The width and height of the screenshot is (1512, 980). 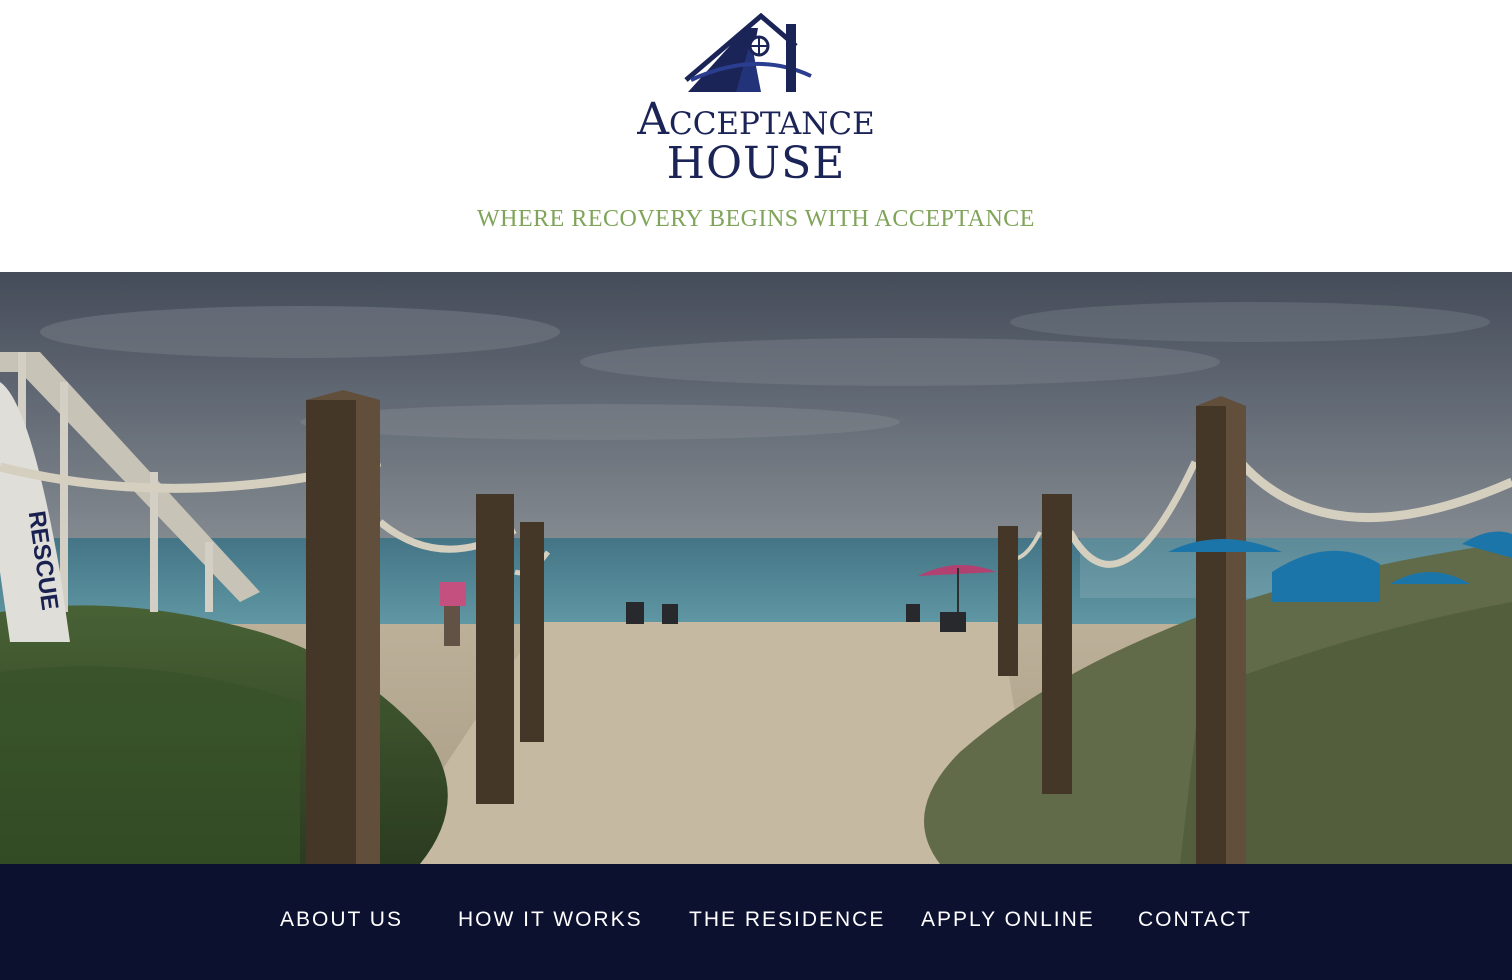 What do you see at coordinates (756, 219) in the screenshot?
I see `site-tagline: WHERE RECOVERY BEGINS WITH ACCEPTANCE` at bounding box center [756, 219].